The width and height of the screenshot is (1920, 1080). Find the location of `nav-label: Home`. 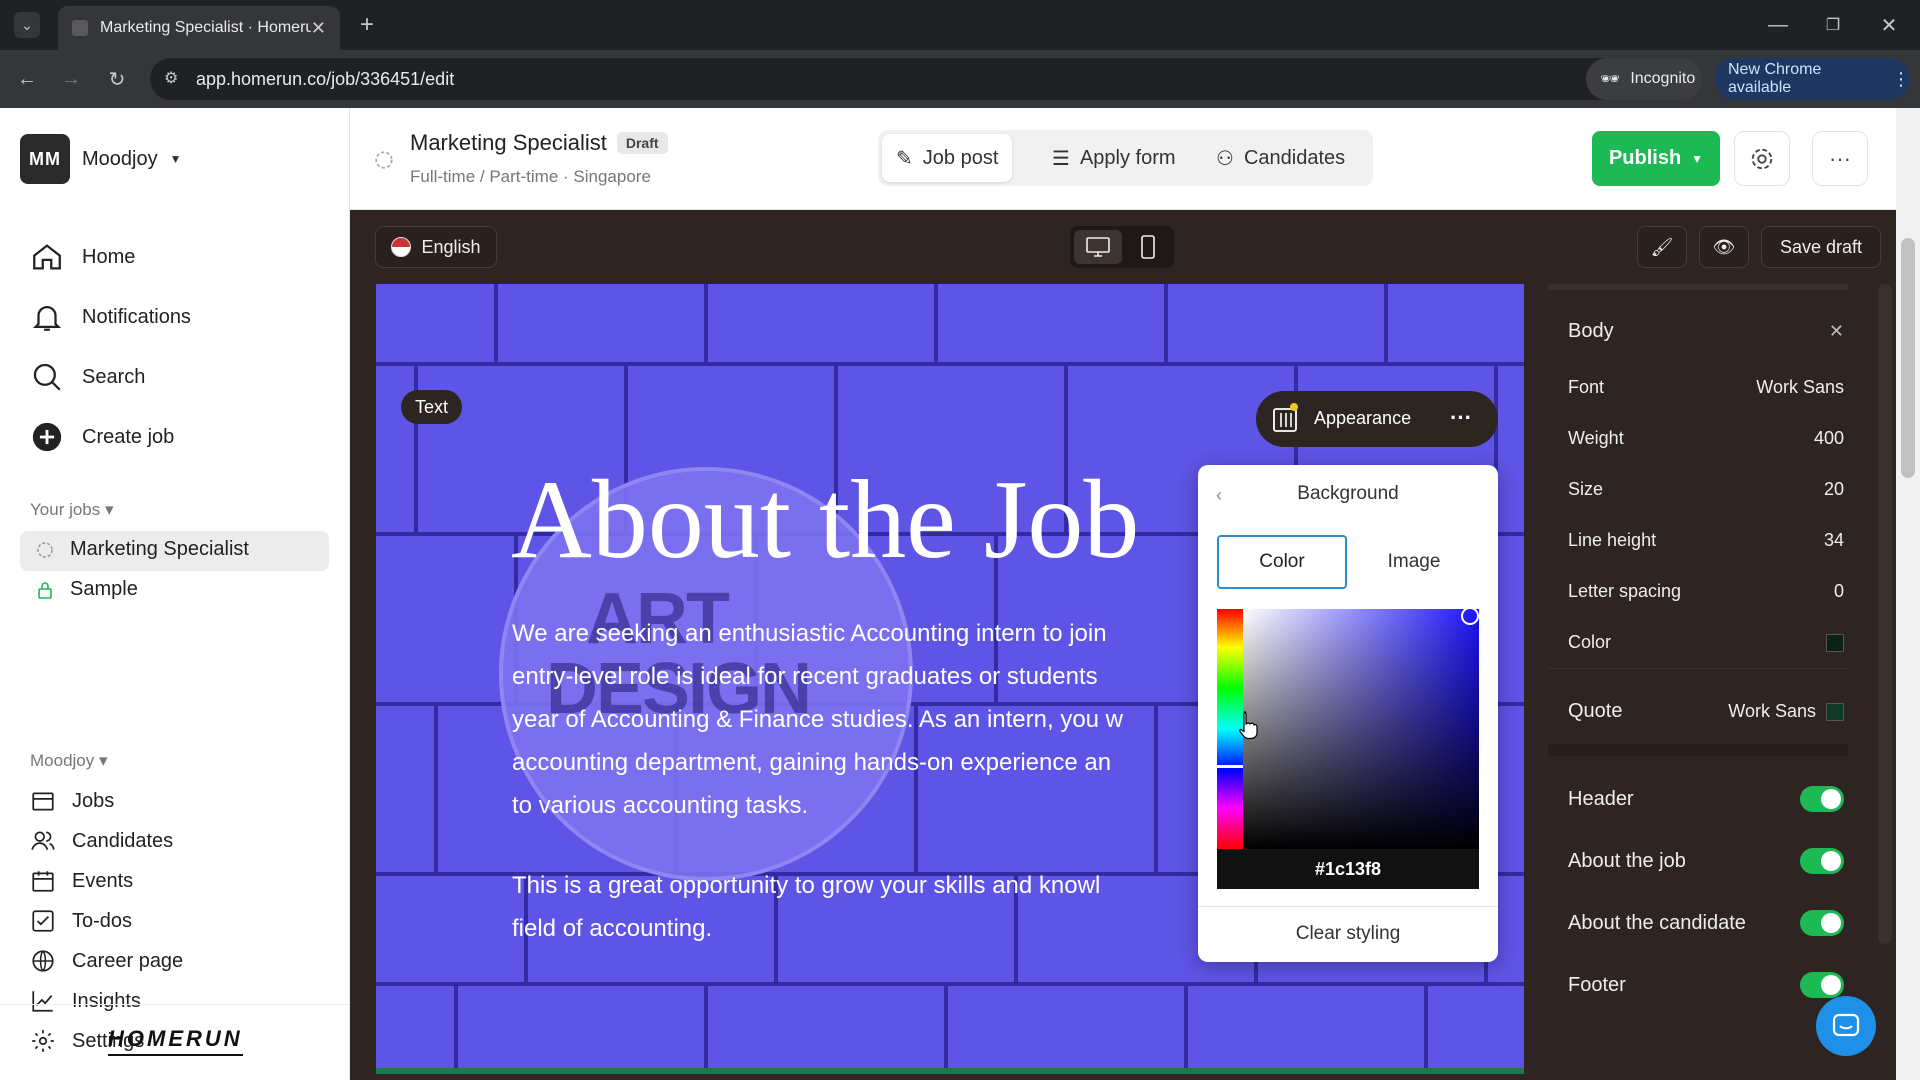

nav-label: Home is located at coordinates (109, 256).